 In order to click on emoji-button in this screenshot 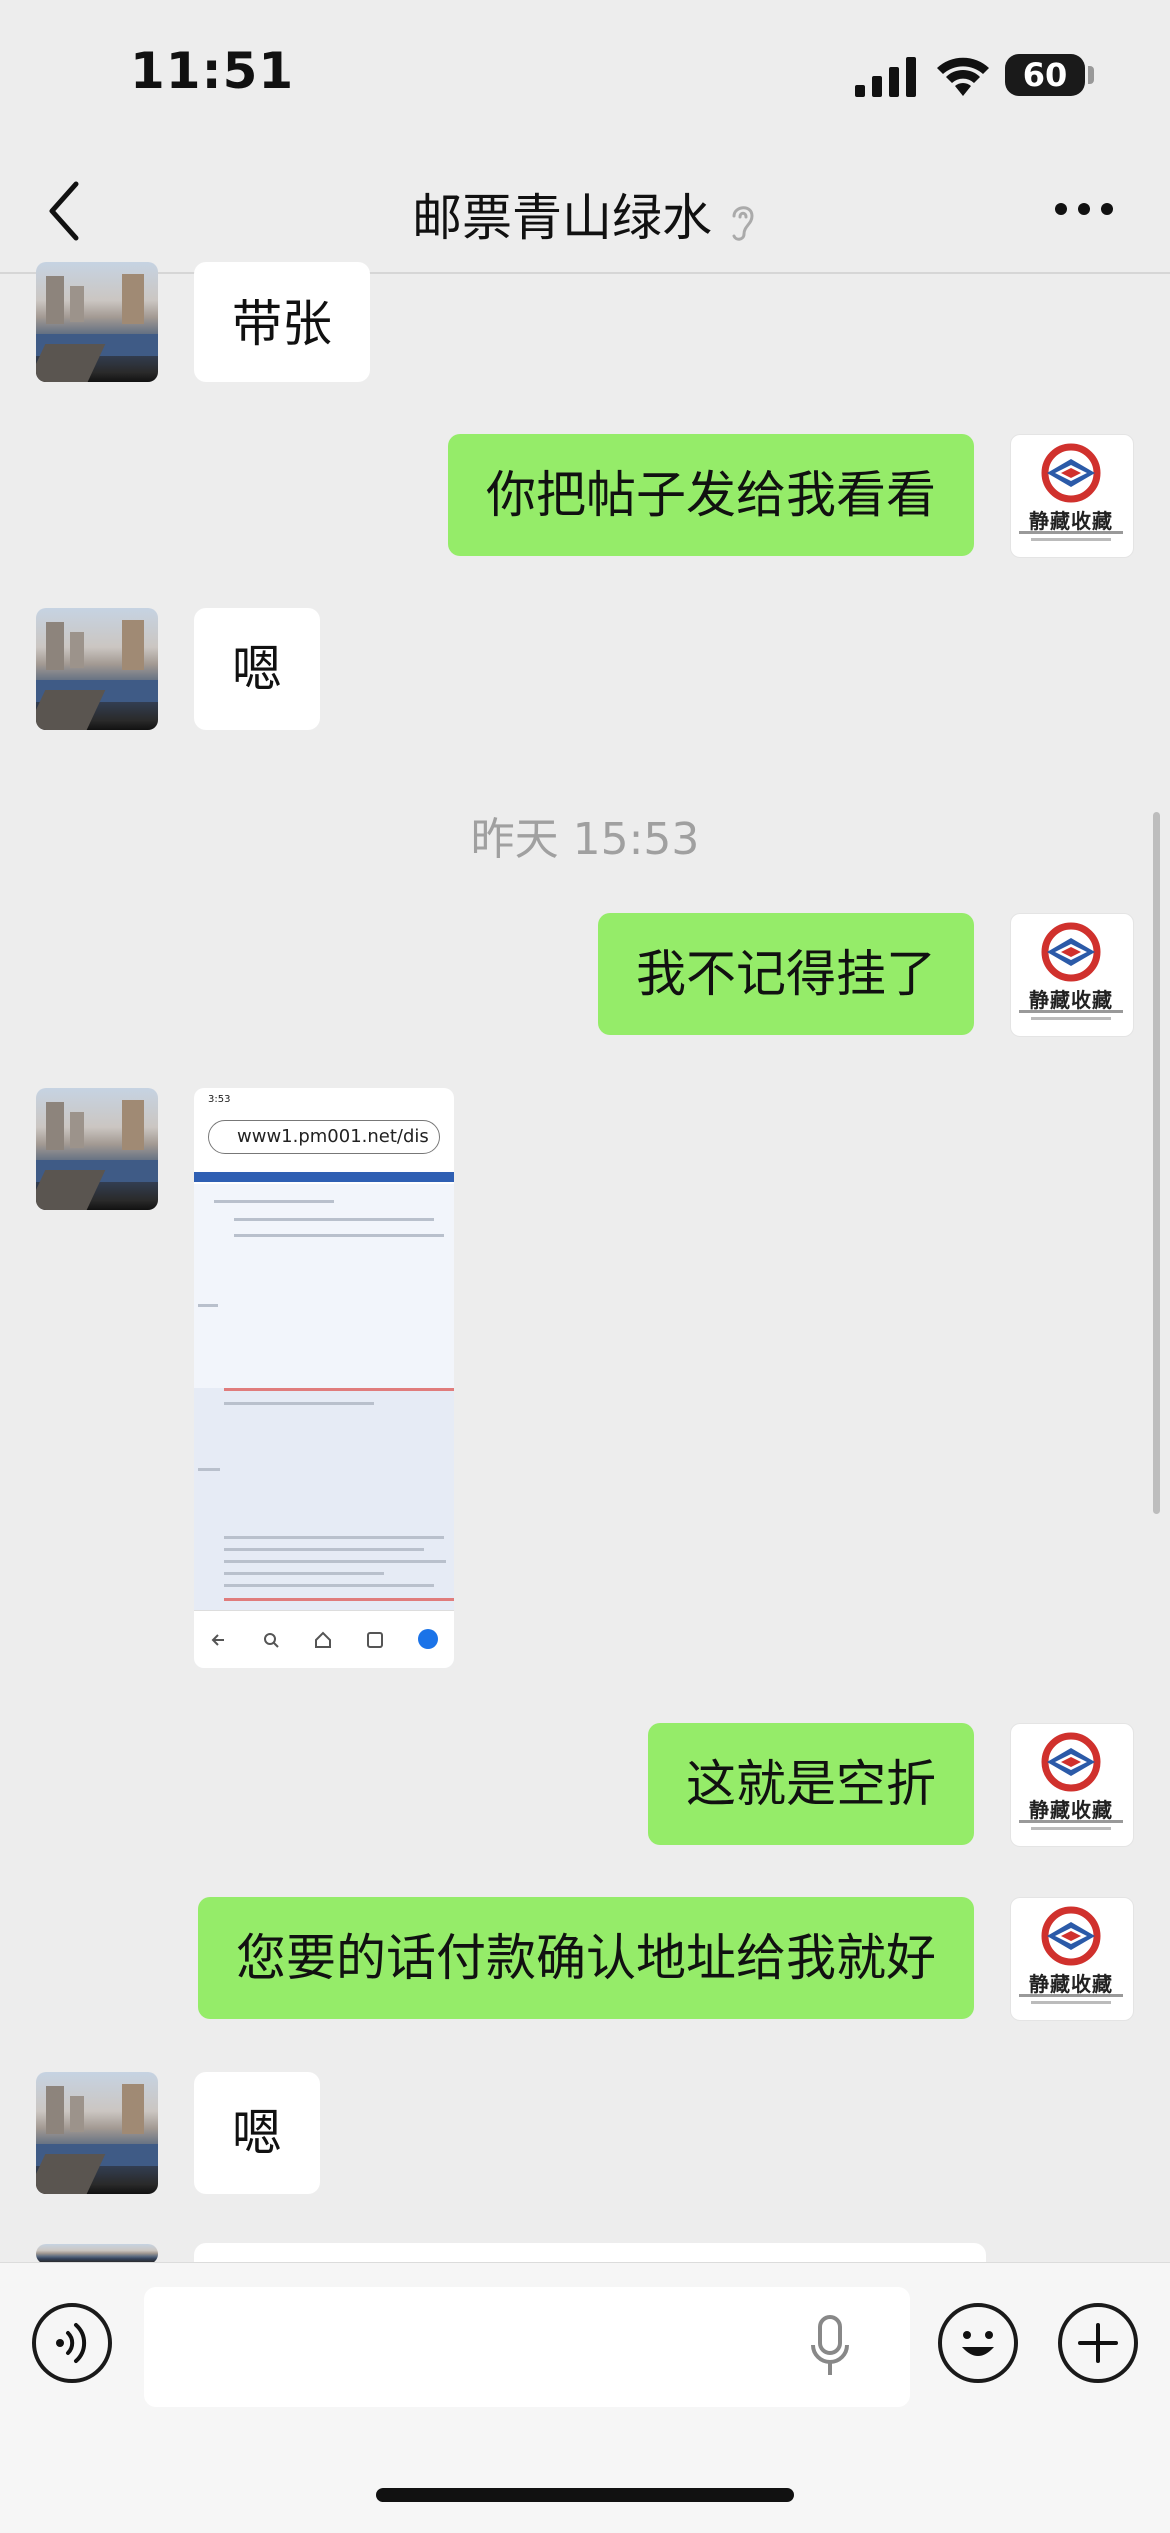, I will do `click(978, 2343)`.